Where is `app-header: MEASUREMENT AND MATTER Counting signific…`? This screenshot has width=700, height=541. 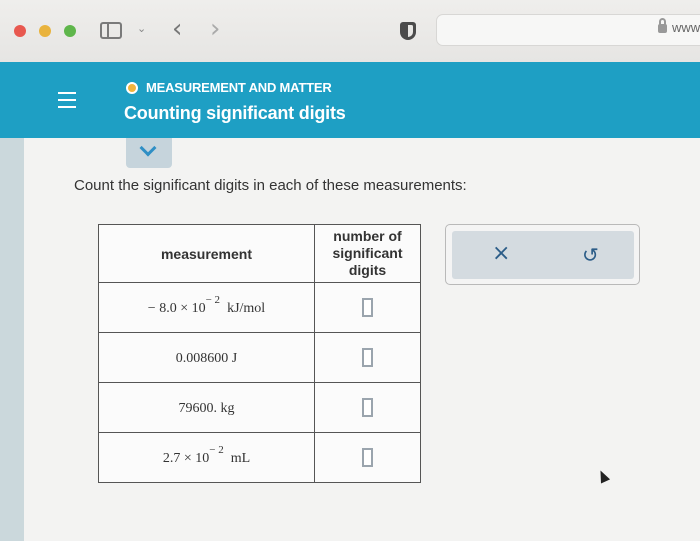 app-header: MEASUREMENT AND MATTER Counting signific… is located at coordinates (350, 100).